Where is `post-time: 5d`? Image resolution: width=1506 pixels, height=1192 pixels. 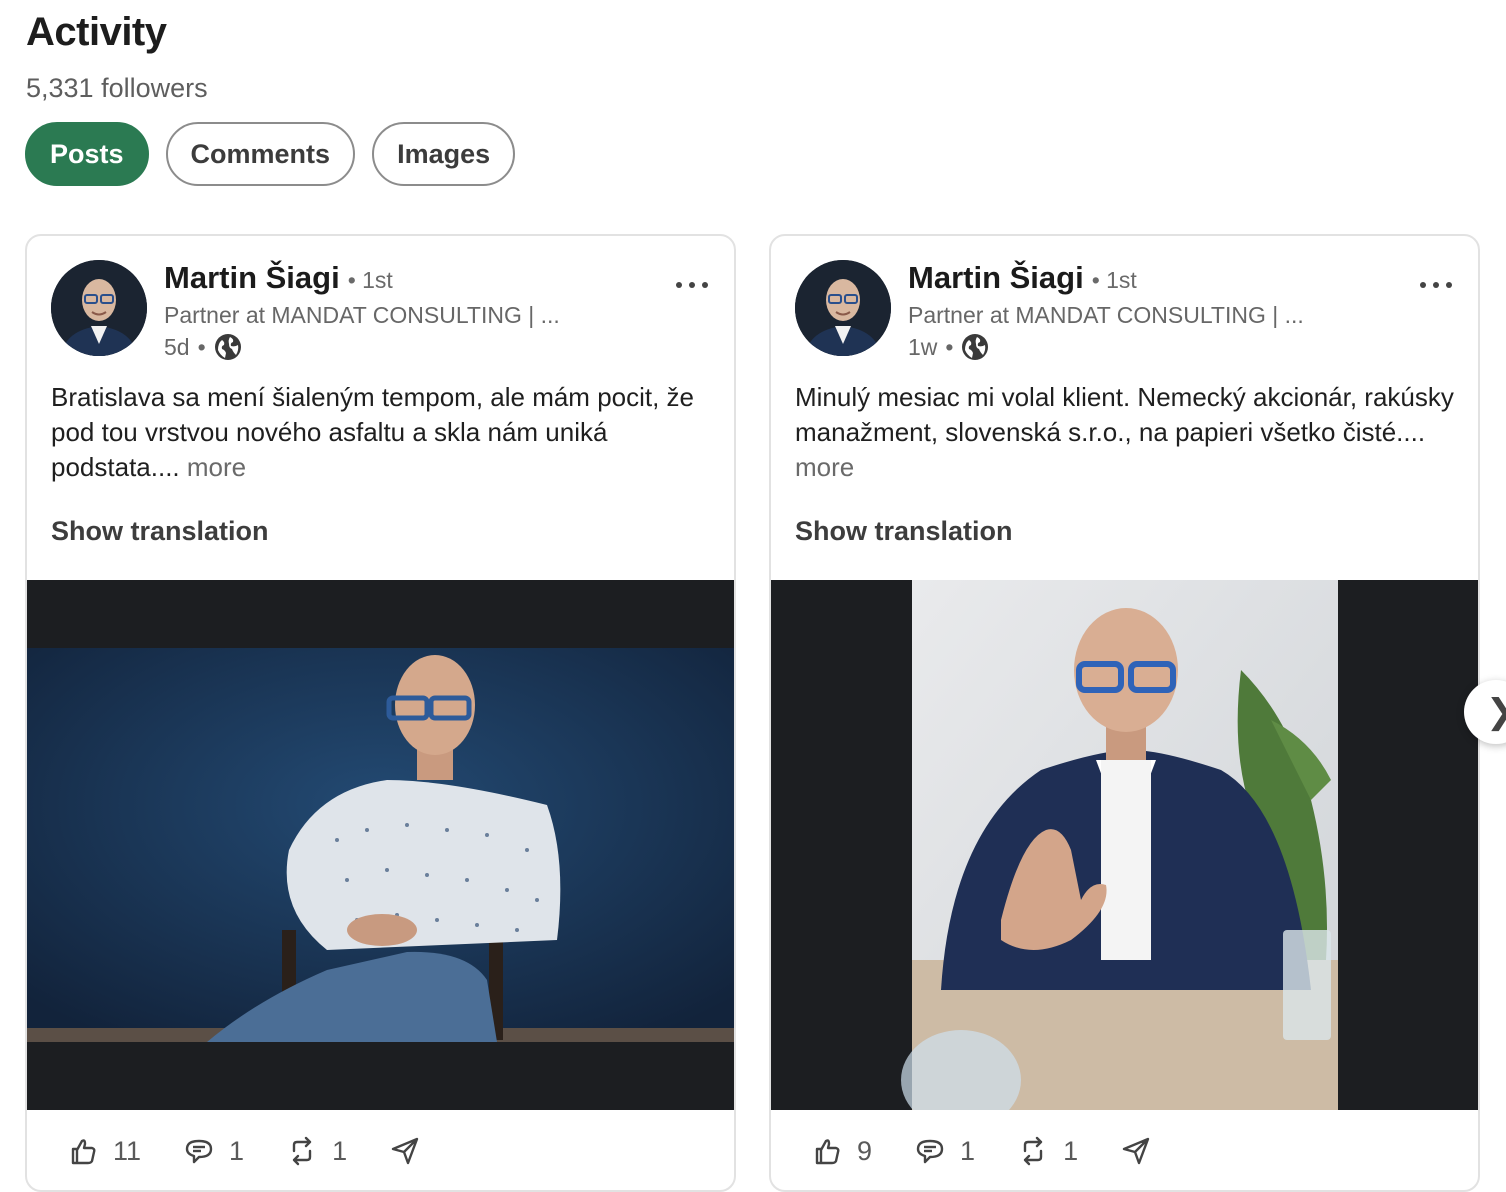 post-time: 5d is located at coordinates (177, 346).